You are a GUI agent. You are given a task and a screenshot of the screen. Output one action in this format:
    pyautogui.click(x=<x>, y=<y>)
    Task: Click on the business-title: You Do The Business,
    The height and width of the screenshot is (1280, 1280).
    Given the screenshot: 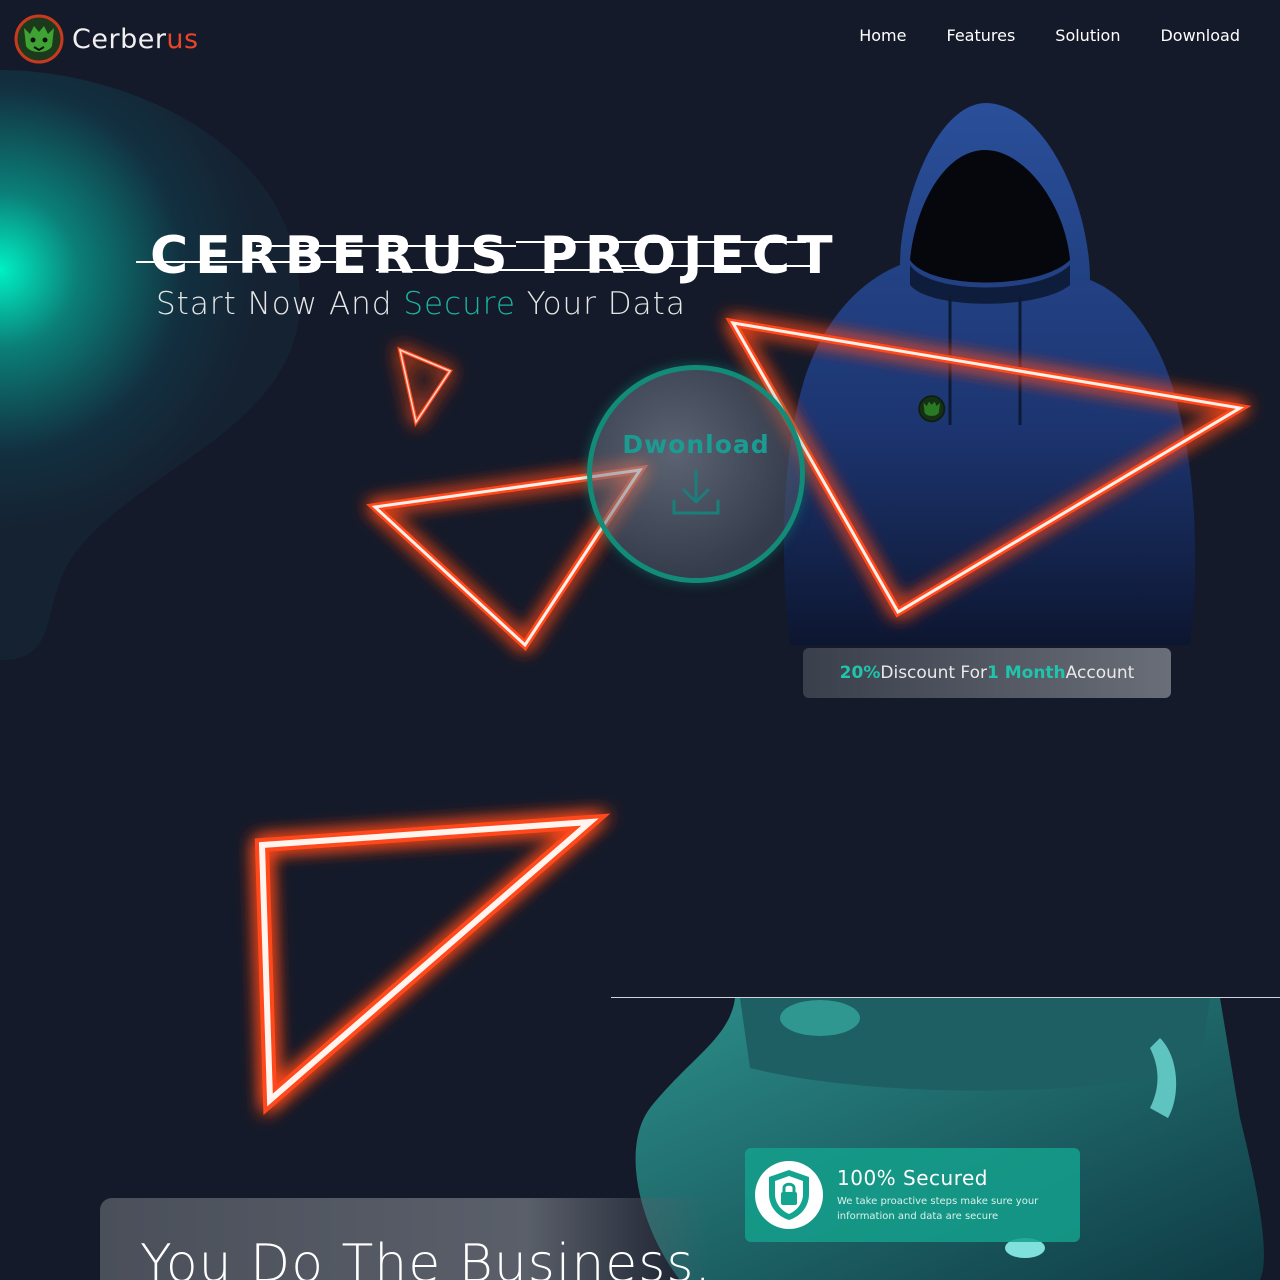 What is the action you would take?
    pyautogui.click(x=426, y=1257)
    